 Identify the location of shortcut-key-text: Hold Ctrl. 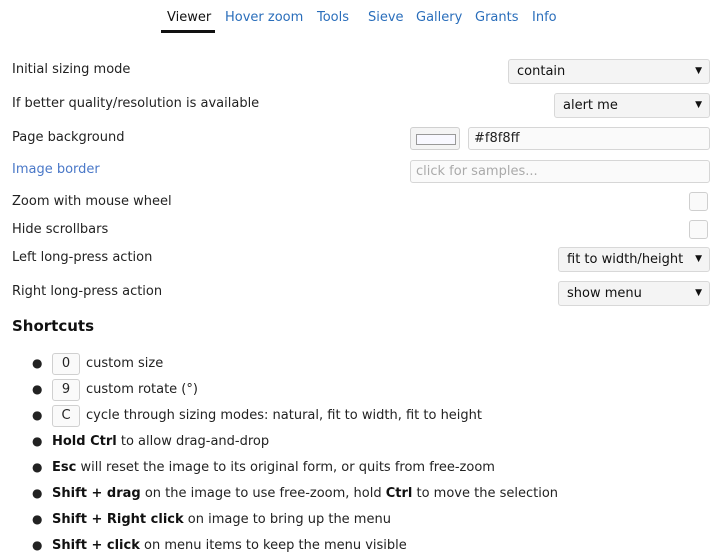
(84, 441).